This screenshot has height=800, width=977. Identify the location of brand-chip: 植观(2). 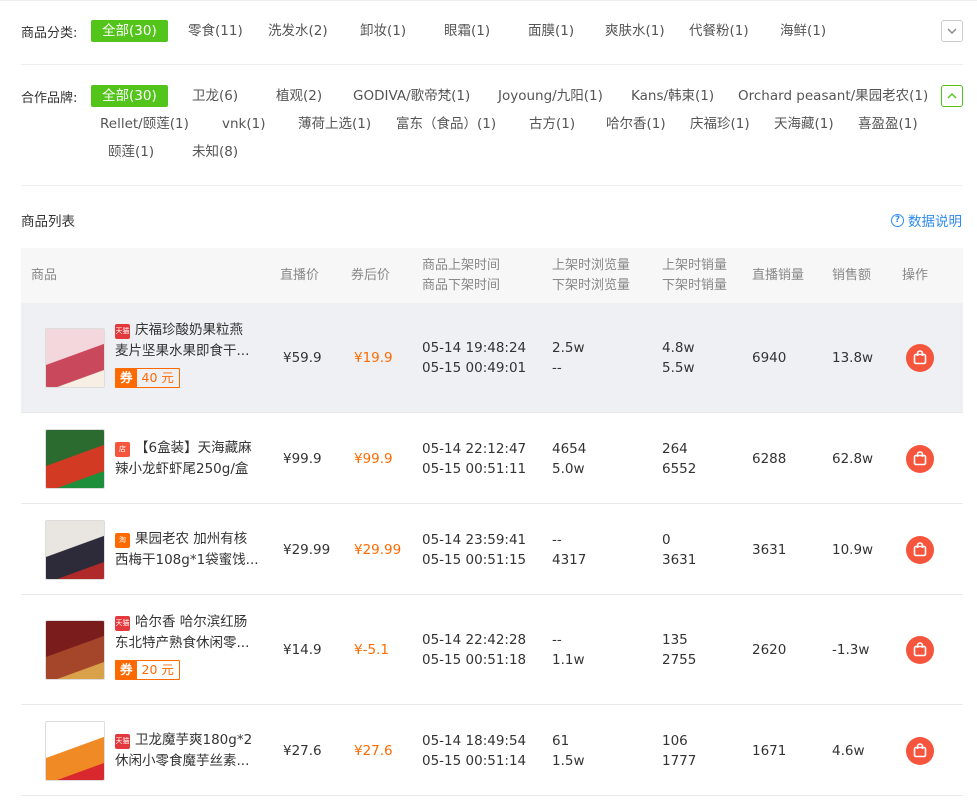
(299, 96).